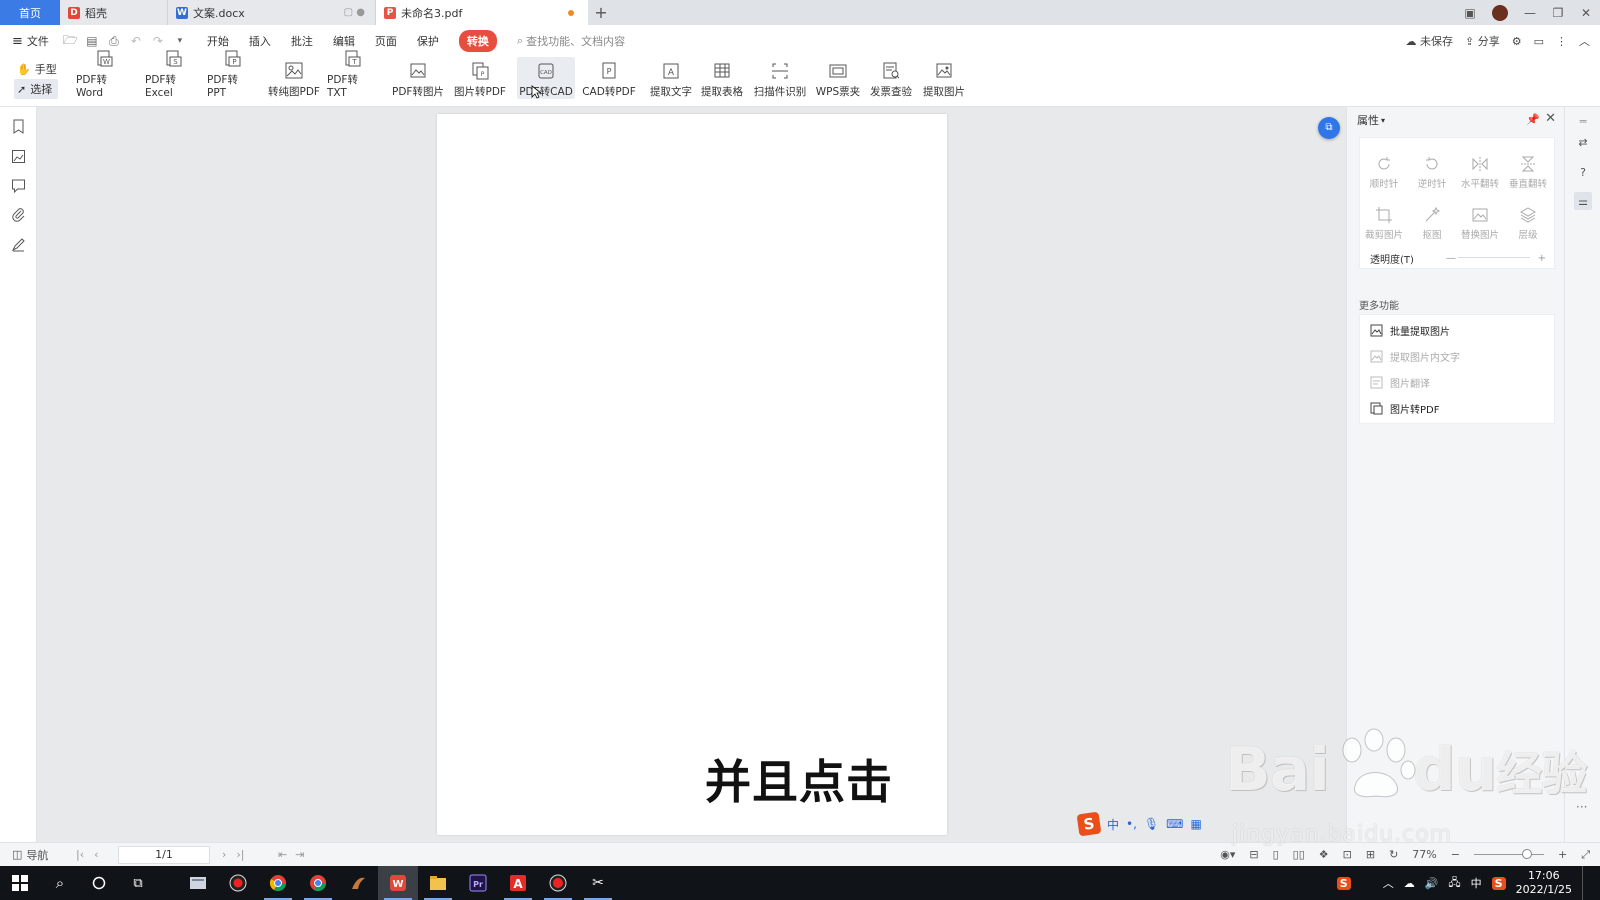  I want to click on taskbar-record-icon, so click(558, 883).